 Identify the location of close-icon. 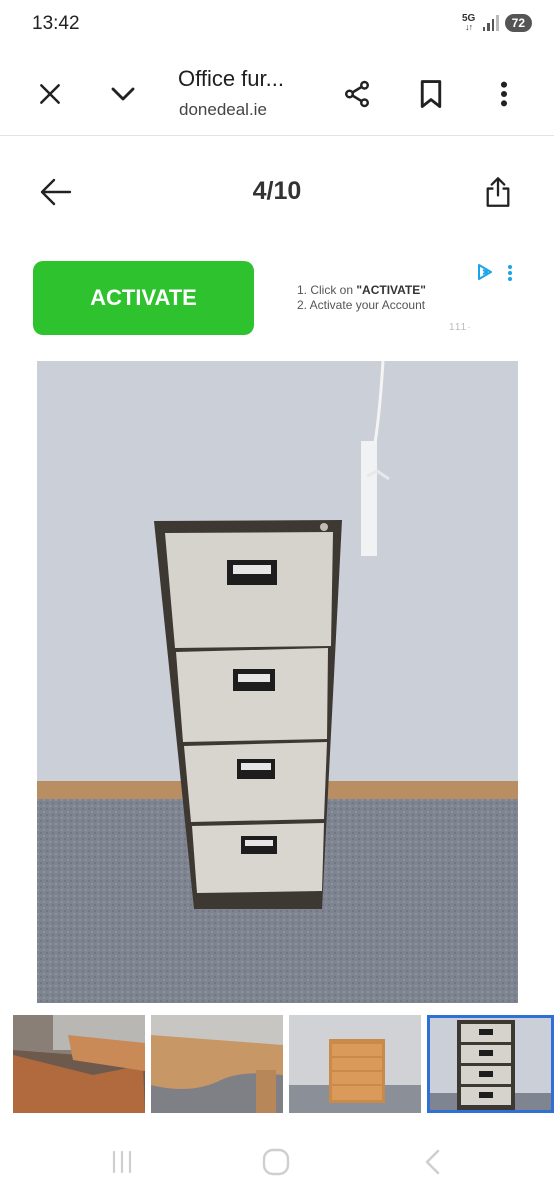
(50, 94).